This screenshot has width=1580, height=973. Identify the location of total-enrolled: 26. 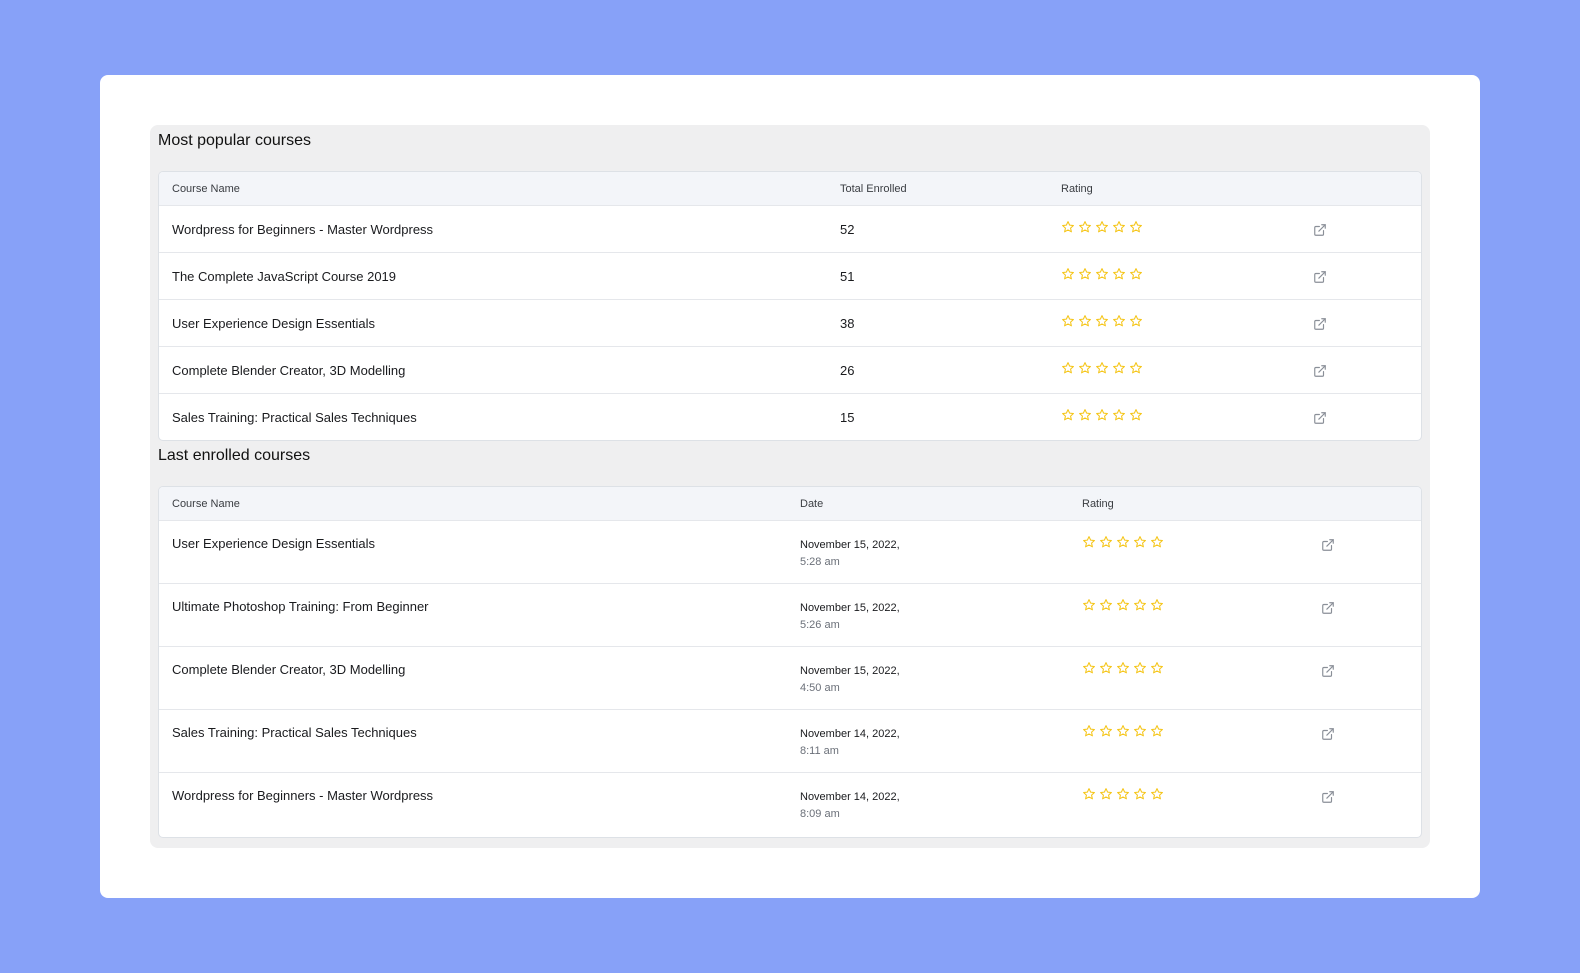
(847, 370).